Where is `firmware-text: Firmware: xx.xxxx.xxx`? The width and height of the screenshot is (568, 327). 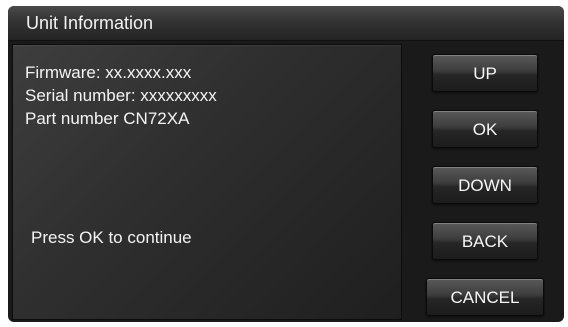 firmware-text: Firmware: xx.xxxx.xxx is located at coordinates (108, 72).